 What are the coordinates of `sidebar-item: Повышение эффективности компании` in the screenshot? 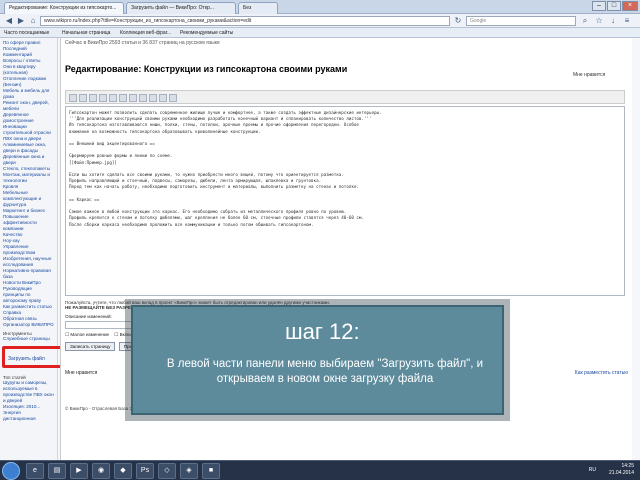 It's located at (28, 223).